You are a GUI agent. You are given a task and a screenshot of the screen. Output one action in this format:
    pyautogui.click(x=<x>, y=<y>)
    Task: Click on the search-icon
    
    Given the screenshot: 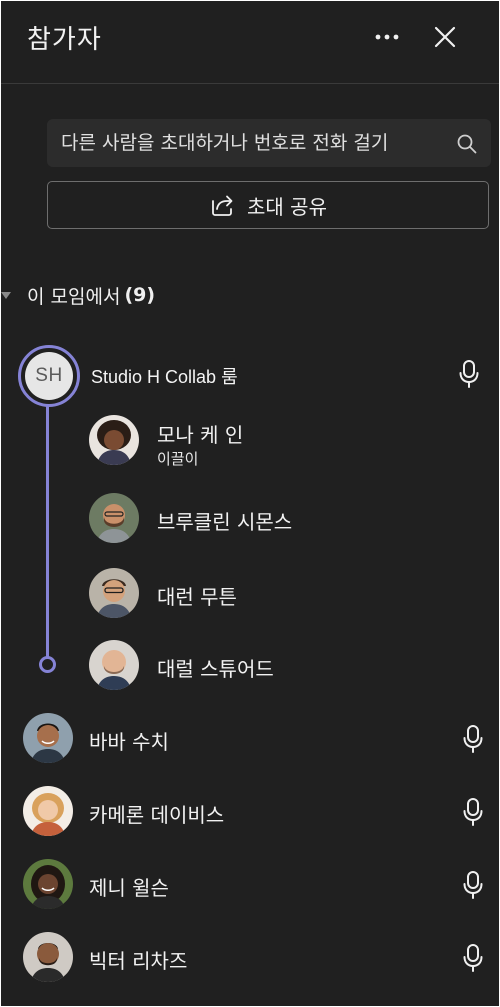 What is the action you would take?
    pyautogui.click(x=467, y=144)
    